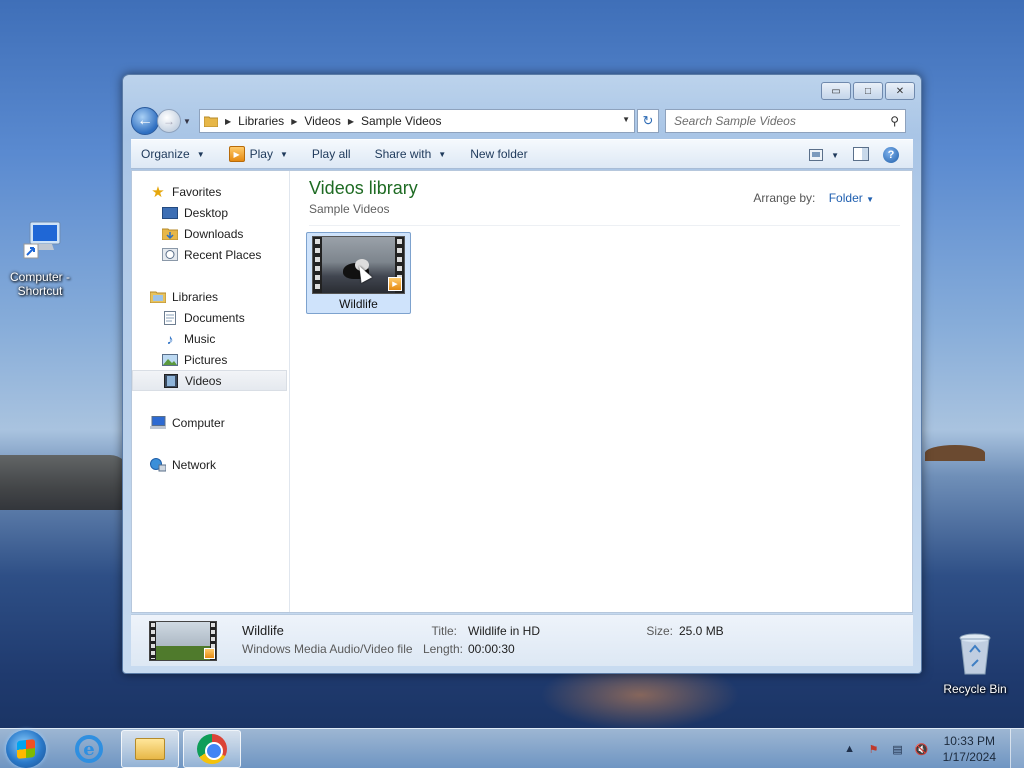 The height and width of the screenshot is (768, 1024). Describe the element at coordinates (214, 317) in the screenshot. I see `nav-label: Documents` at that location.